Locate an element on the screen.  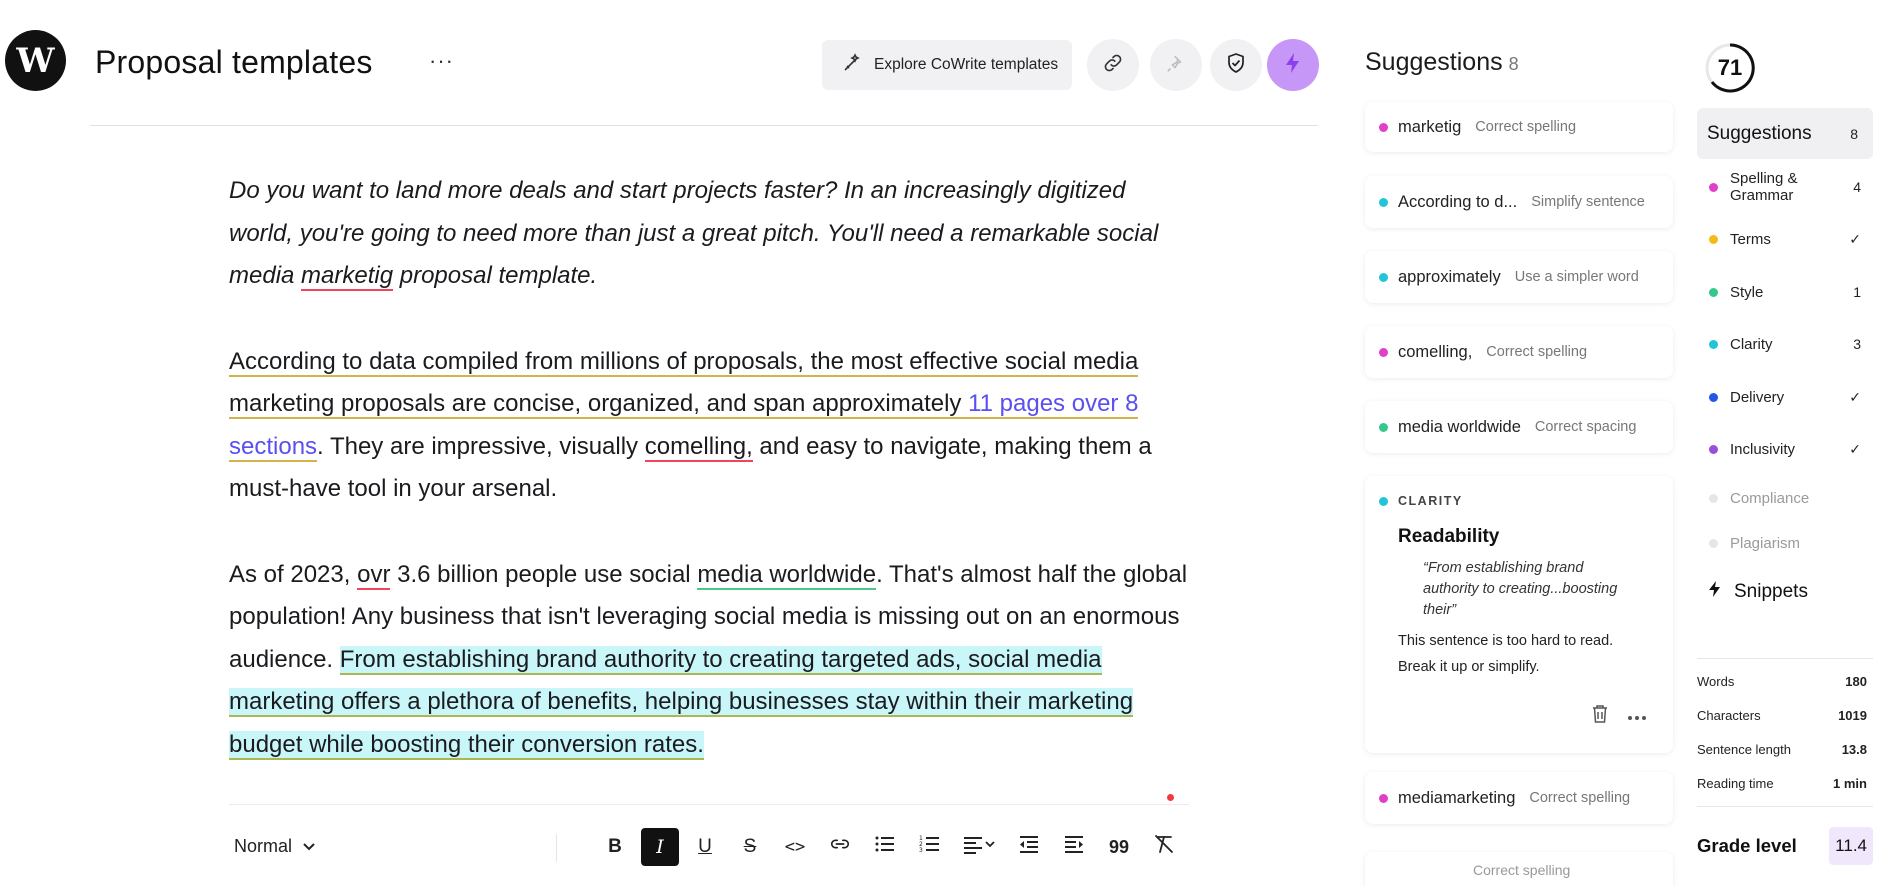
overall-score: 71 is located at coordinates (1730, 68).